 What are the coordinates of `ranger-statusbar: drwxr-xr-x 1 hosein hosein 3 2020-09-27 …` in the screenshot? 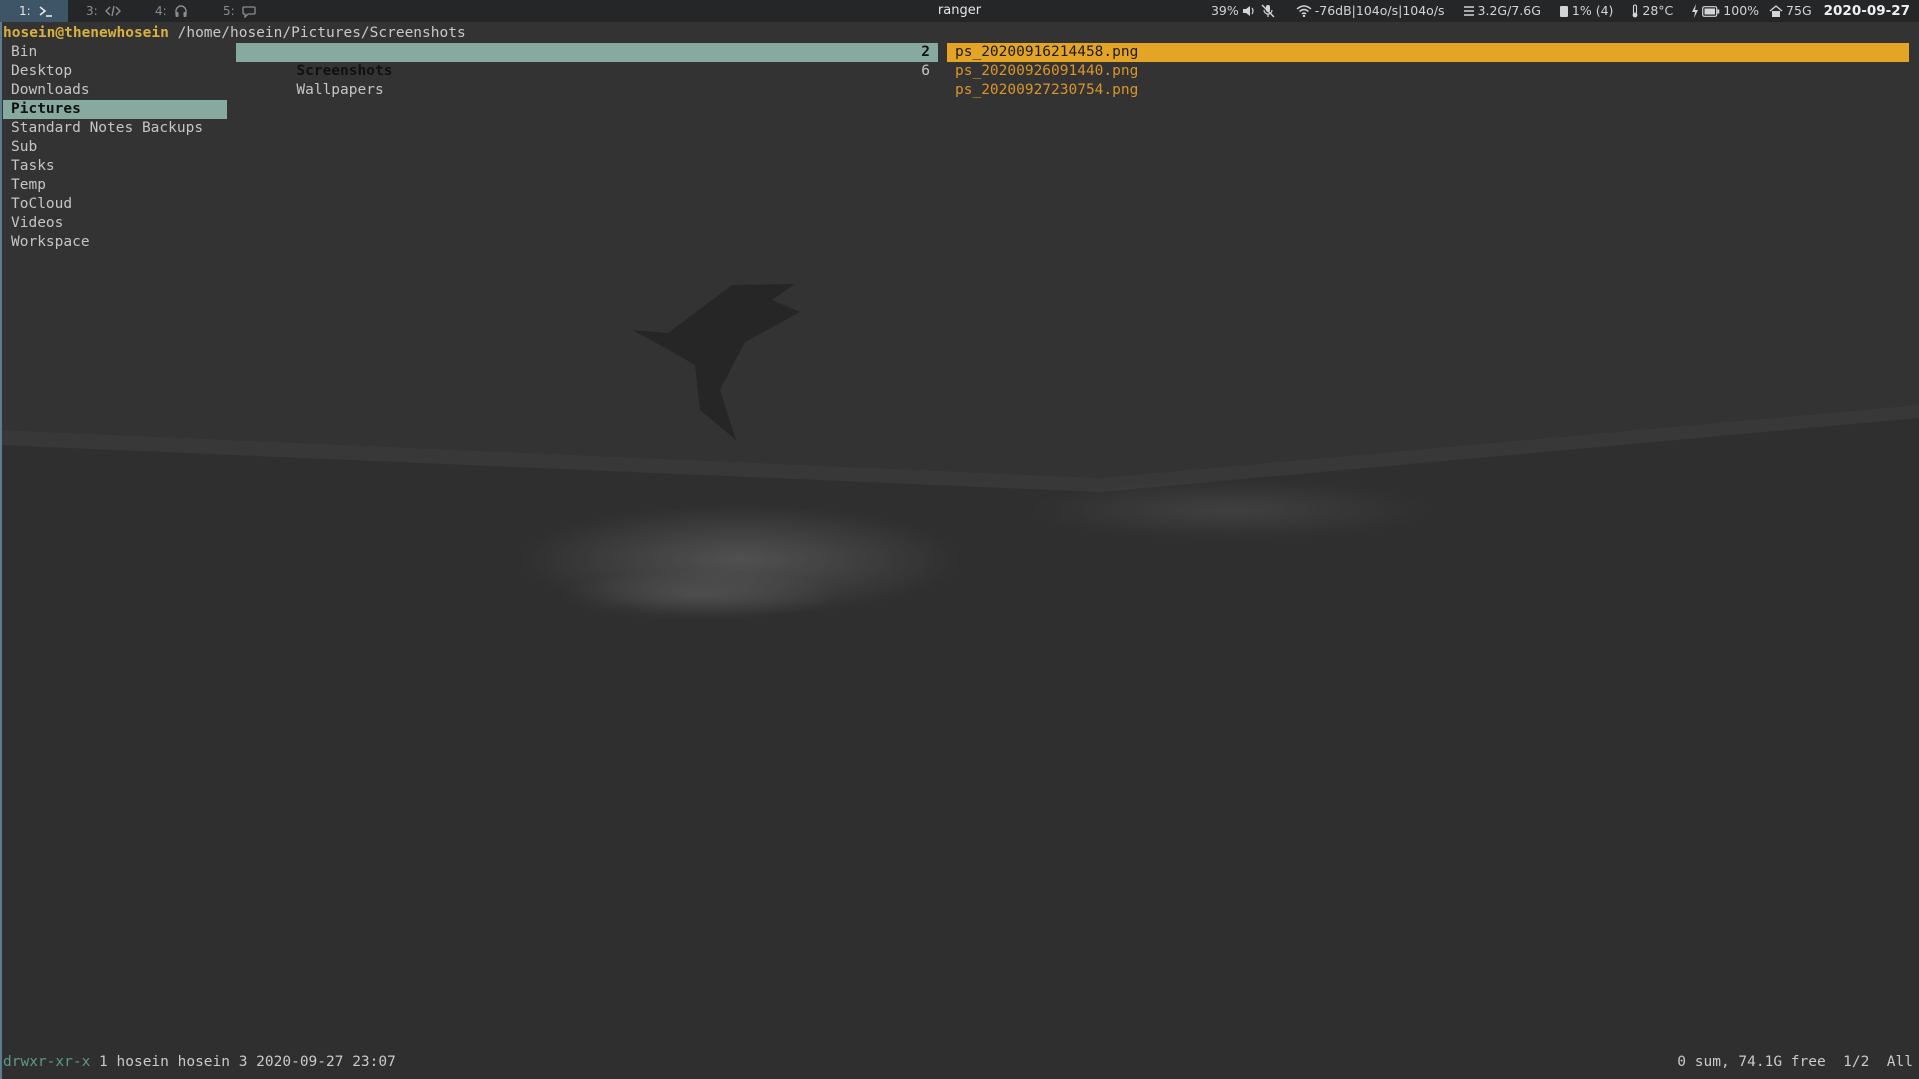 It's located at (958, 1062).